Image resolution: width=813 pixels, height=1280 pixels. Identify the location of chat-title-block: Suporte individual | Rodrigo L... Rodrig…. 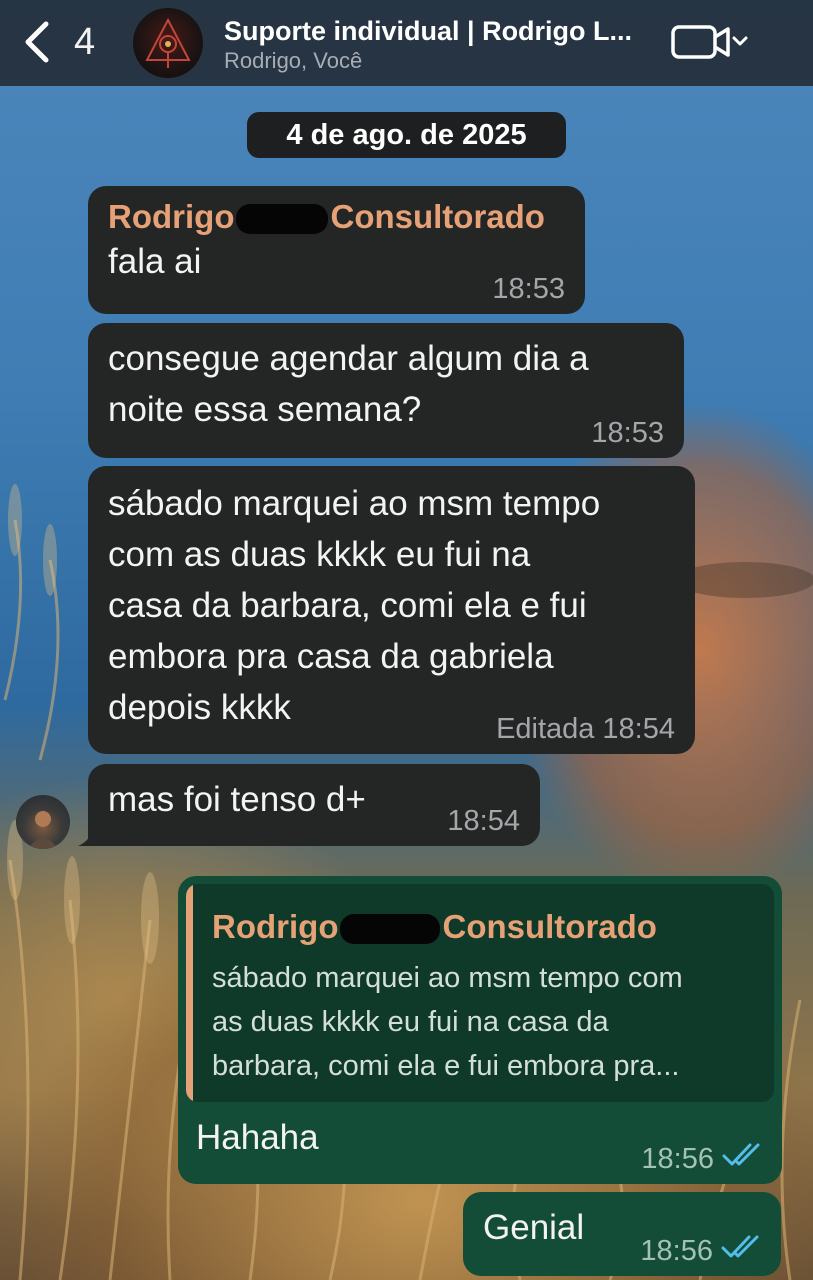
(439, 44).